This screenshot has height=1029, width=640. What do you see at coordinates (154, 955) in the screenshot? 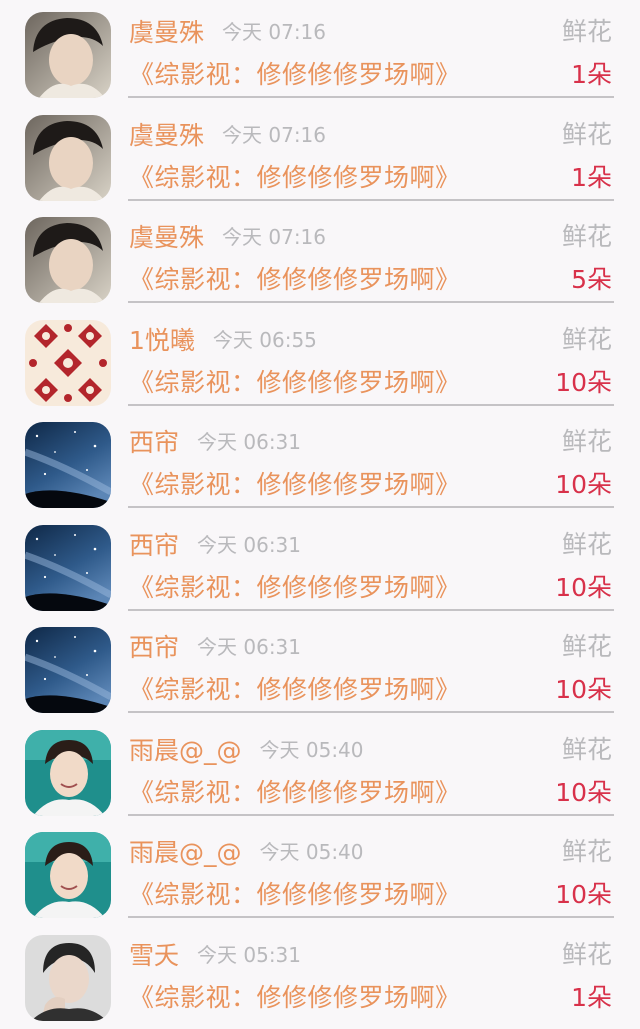
I see `username-text: 雪夭` at bounding box center [154, 955].